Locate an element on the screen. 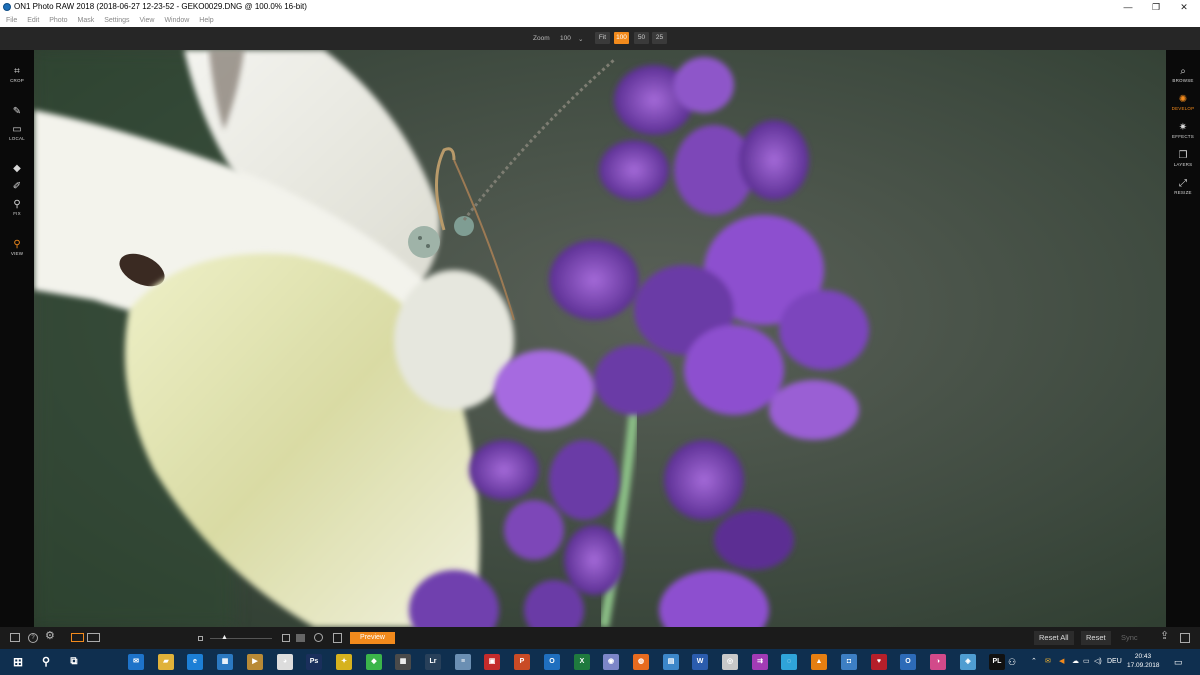 The height and width of the screenshot is (675, 1200). sync-tray-icon: ☁ is located at coordinates (1075, 662).